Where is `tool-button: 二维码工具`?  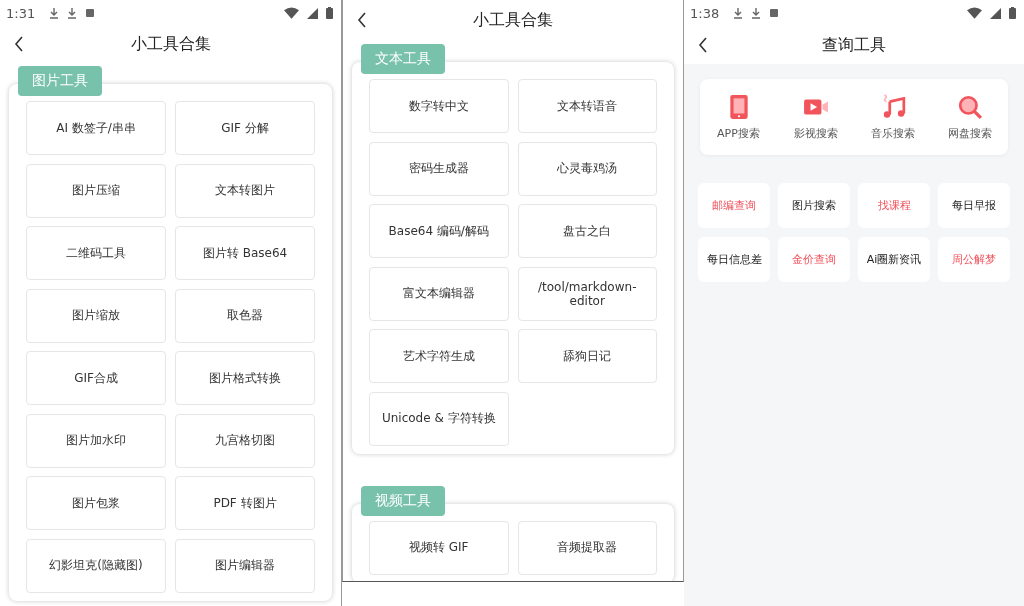 tool-button: 二维码工具 is located at coordinates (96, 253).